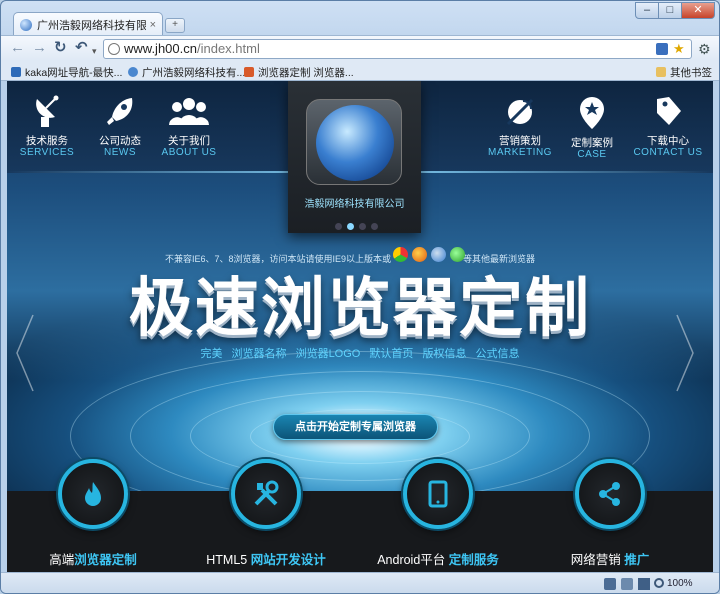  I want to click on company-name: 浩毅网络科技有限公司, so click(354, 204).